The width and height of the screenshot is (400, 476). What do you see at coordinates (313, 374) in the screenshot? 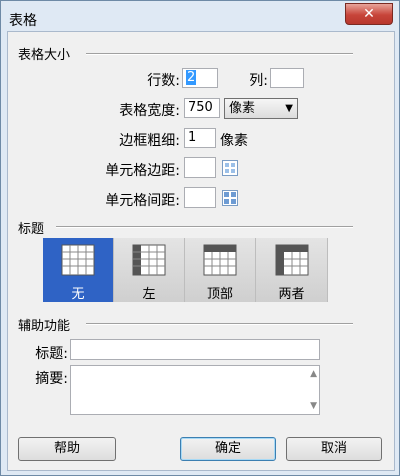
I see `scroll-up-icon: ▲` at bounding box center [313, 374].